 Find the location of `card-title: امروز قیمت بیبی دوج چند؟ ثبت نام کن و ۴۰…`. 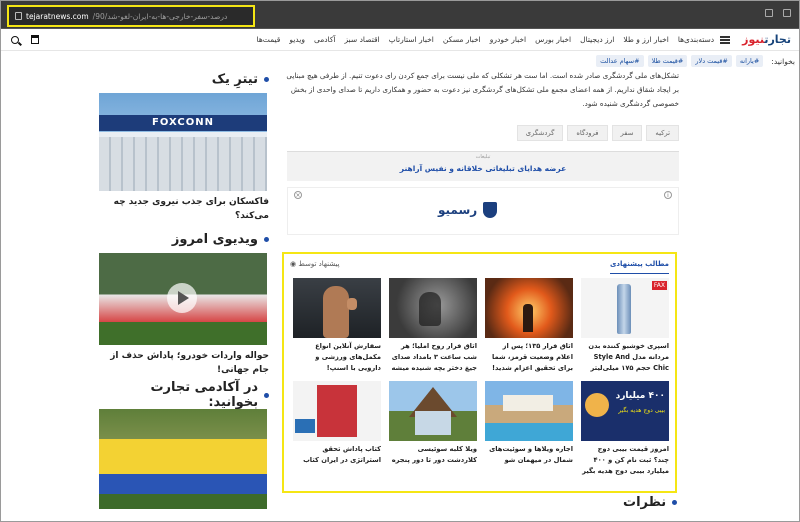

card-title: امروز قیمت بیبی دوج چند؟ ثبت نام کن و ۴۰… is located at coordinates (625, 460).